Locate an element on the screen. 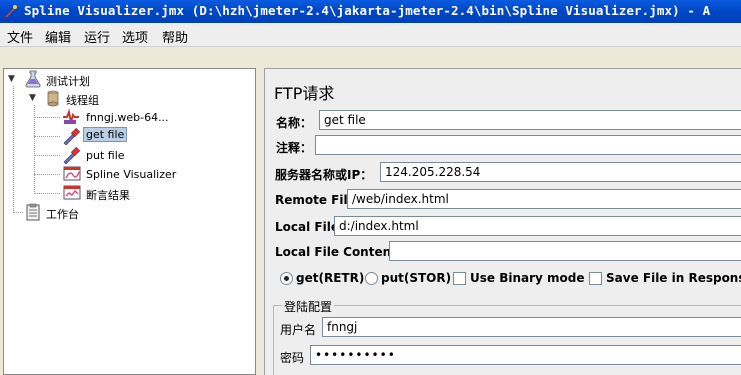  test-plan-icon is located at coordinates (33, 79).